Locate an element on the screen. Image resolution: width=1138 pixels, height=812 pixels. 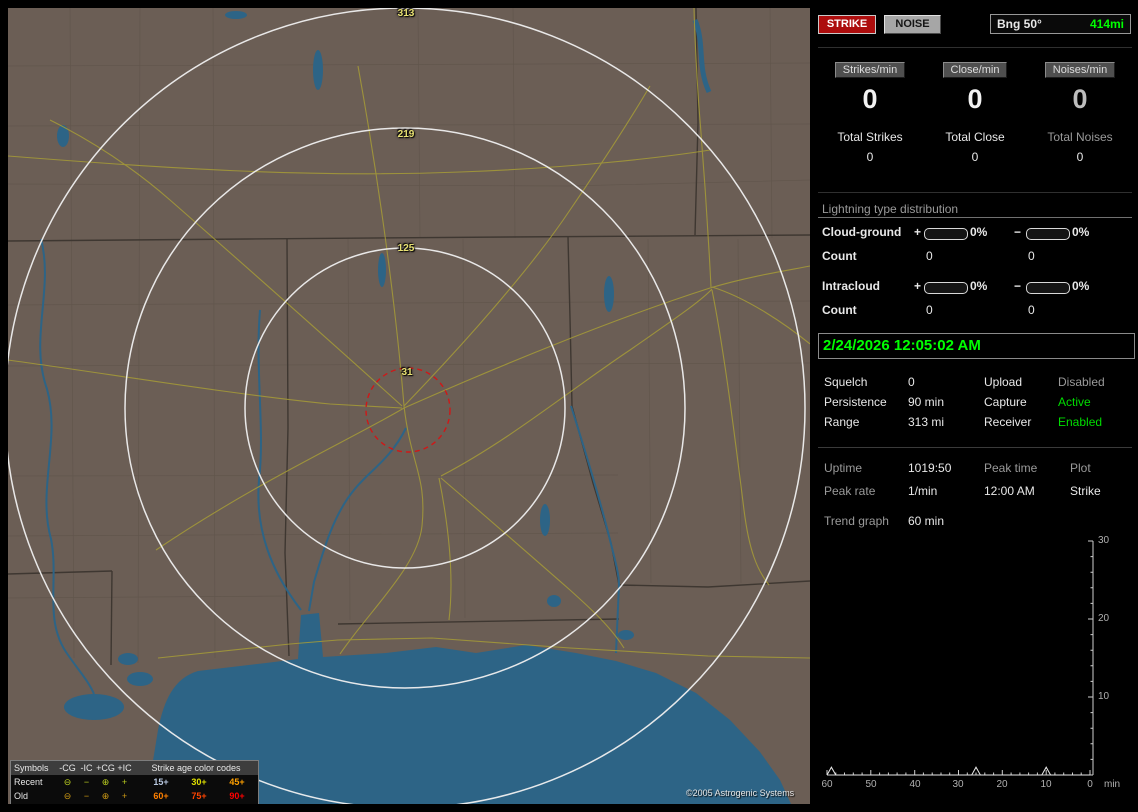
intracloud-plus-bar is located at coordinates (946, 288).